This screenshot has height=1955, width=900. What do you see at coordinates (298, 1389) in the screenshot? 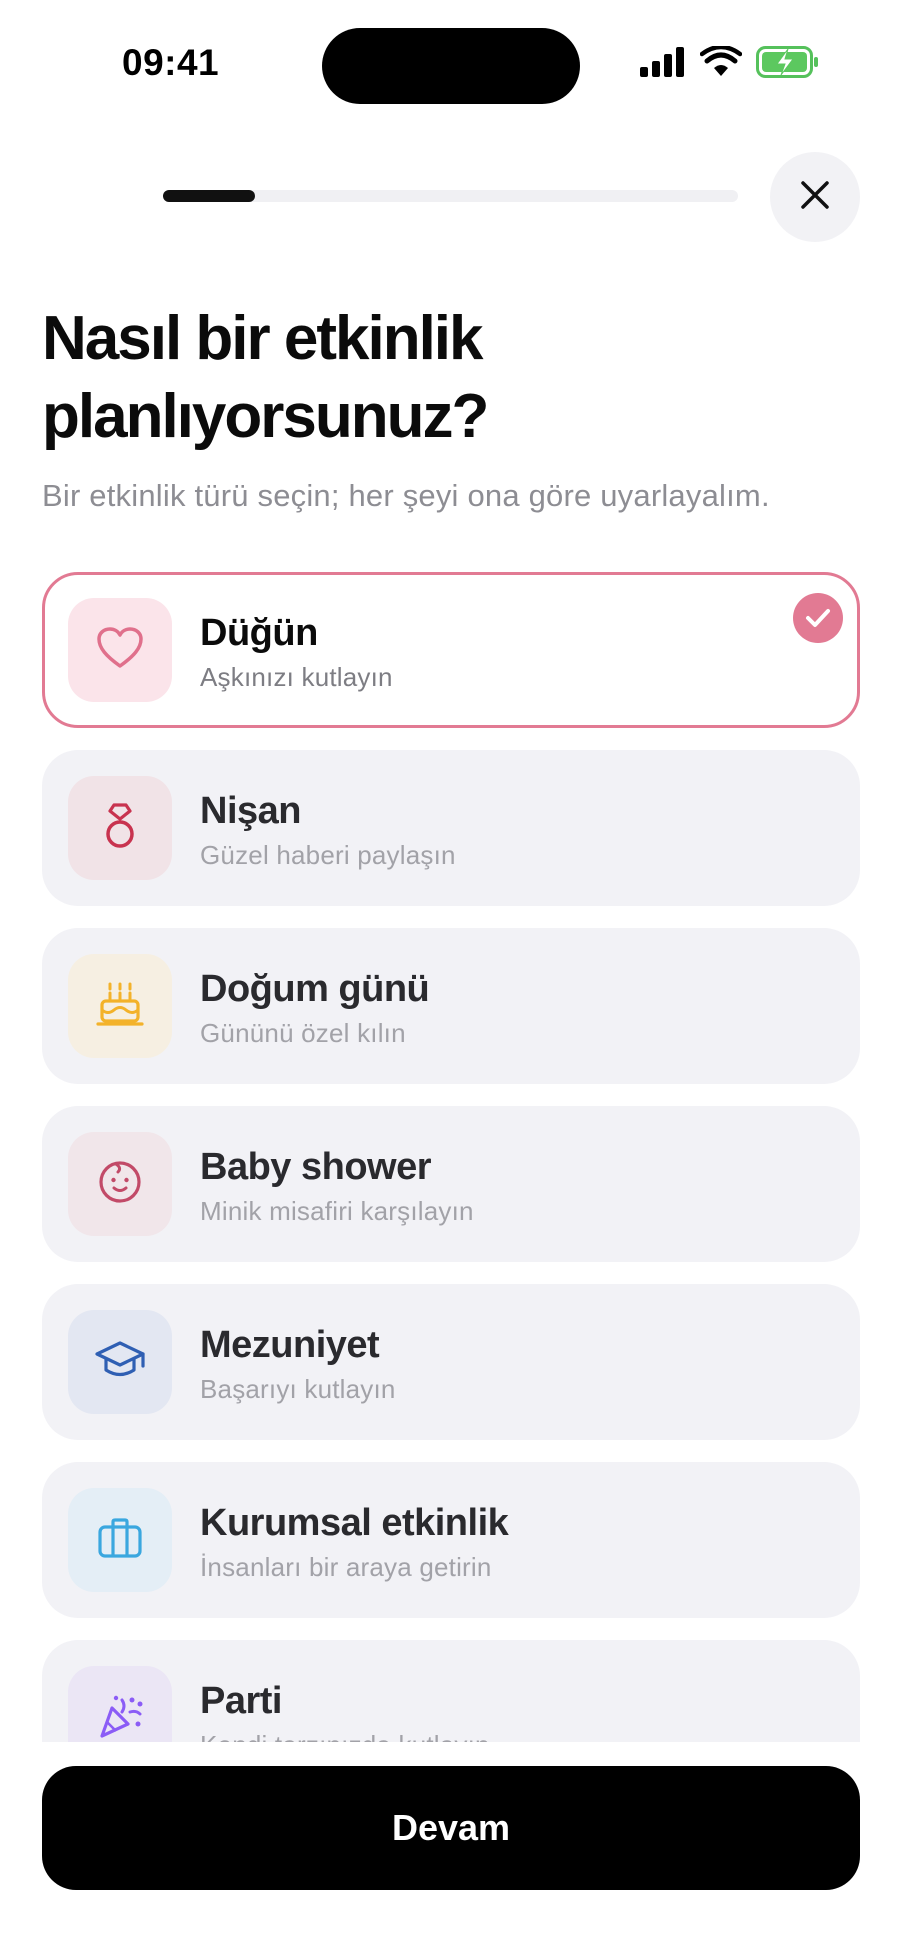
I see `event-subtitle: Başarıyı kutlayın` at bounding box center [298, 1389].